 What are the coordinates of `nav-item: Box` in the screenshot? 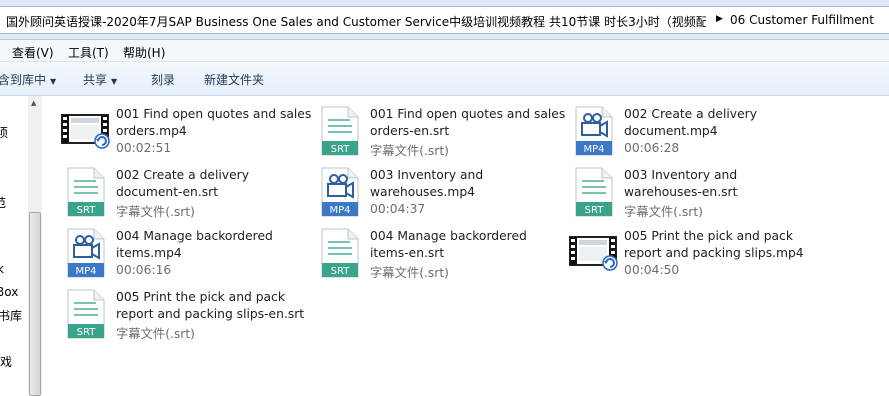 It's located at (9, 292).